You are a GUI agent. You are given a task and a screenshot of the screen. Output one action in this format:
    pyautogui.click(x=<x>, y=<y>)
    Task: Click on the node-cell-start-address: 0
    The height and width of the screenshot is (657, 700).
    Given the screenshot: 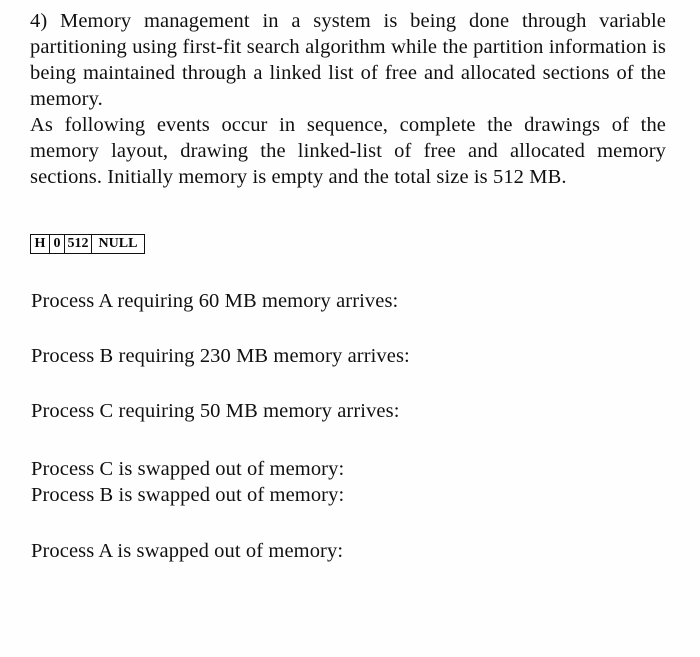 What is the action you would take?
    pyautogui.click(x=57, y=244)
    